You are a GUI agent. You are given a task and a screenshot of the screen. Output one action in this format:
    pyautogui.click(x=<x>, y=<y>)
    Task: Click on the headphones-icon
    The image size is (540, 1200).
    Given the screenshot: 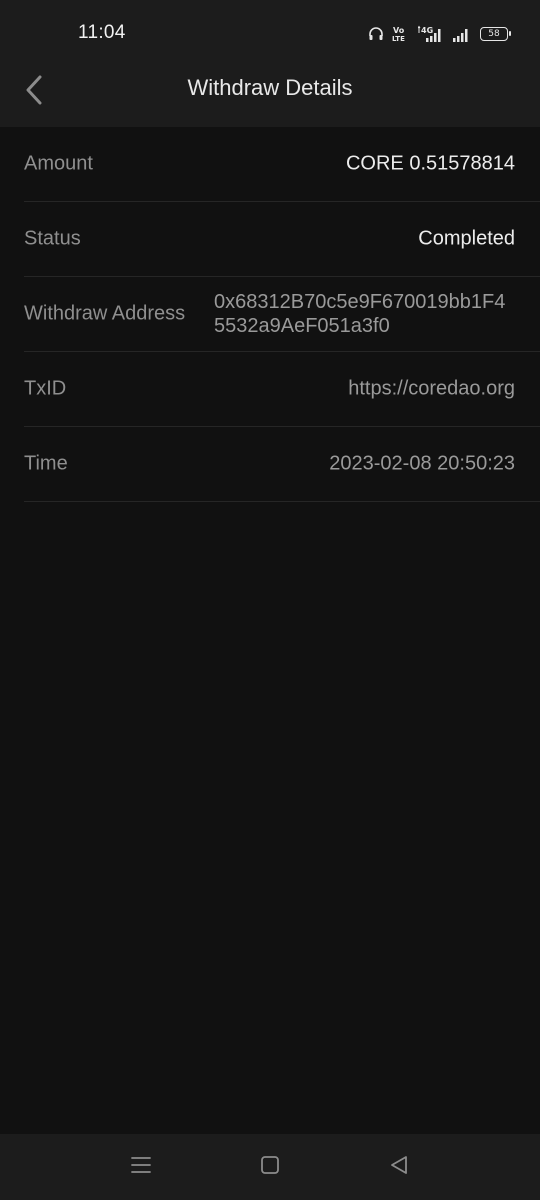 What is the action you would take?
    pyautogui.click(x=376, y=34)
    